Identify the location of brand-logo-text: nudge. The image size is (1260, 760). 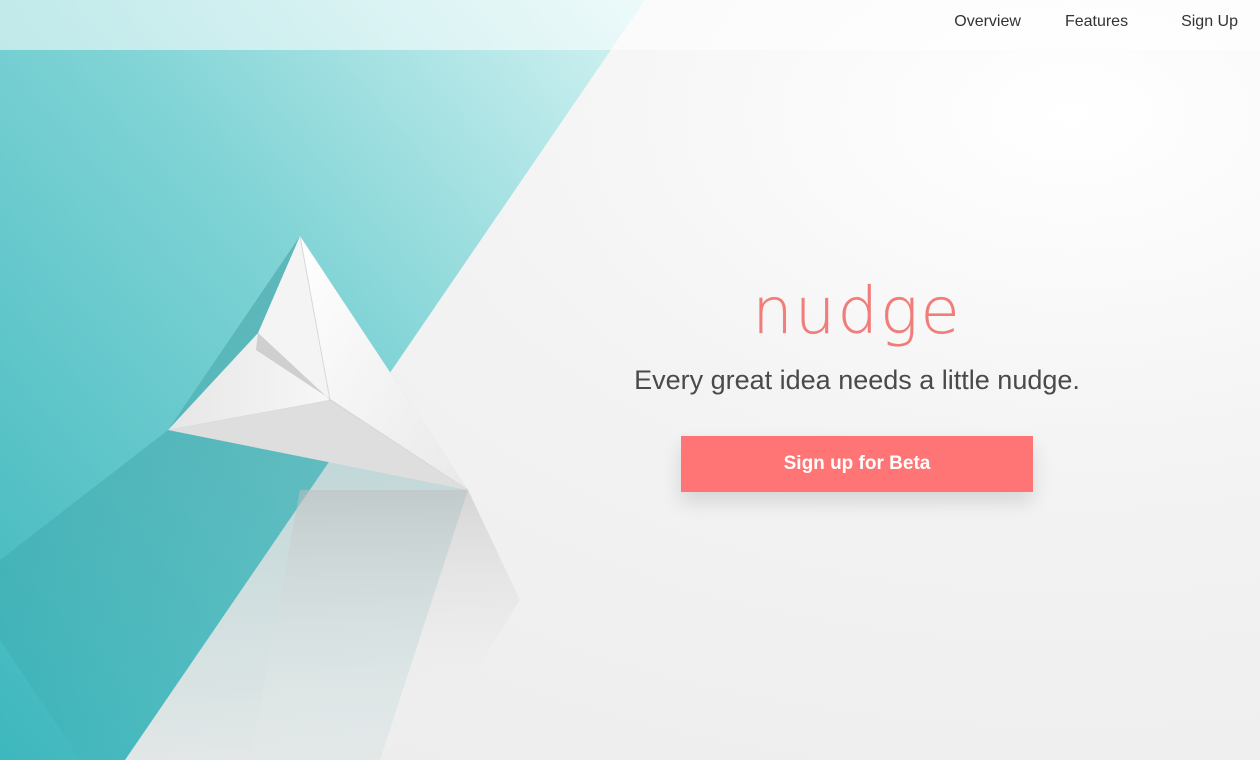
(857, 312).